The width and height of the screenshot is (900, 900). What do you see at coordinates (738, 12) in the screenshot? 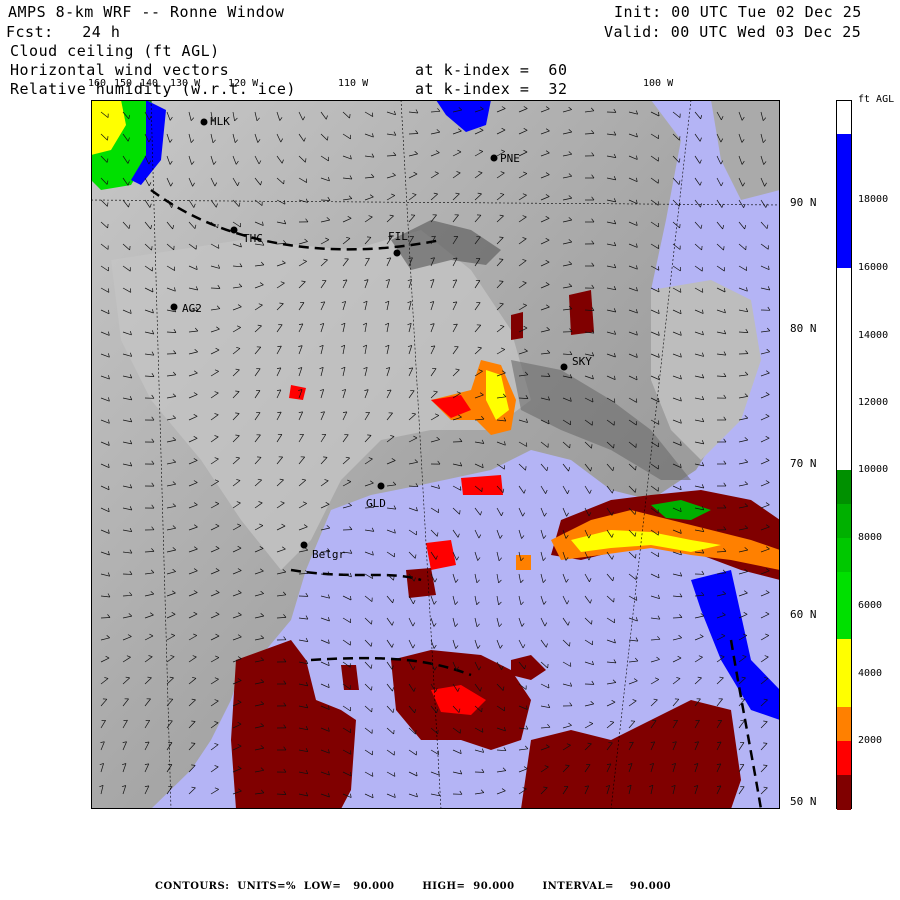
I see `init-time: Init: 00 UTC Tue 02 Dec 25` at bounding box center [738, 12].